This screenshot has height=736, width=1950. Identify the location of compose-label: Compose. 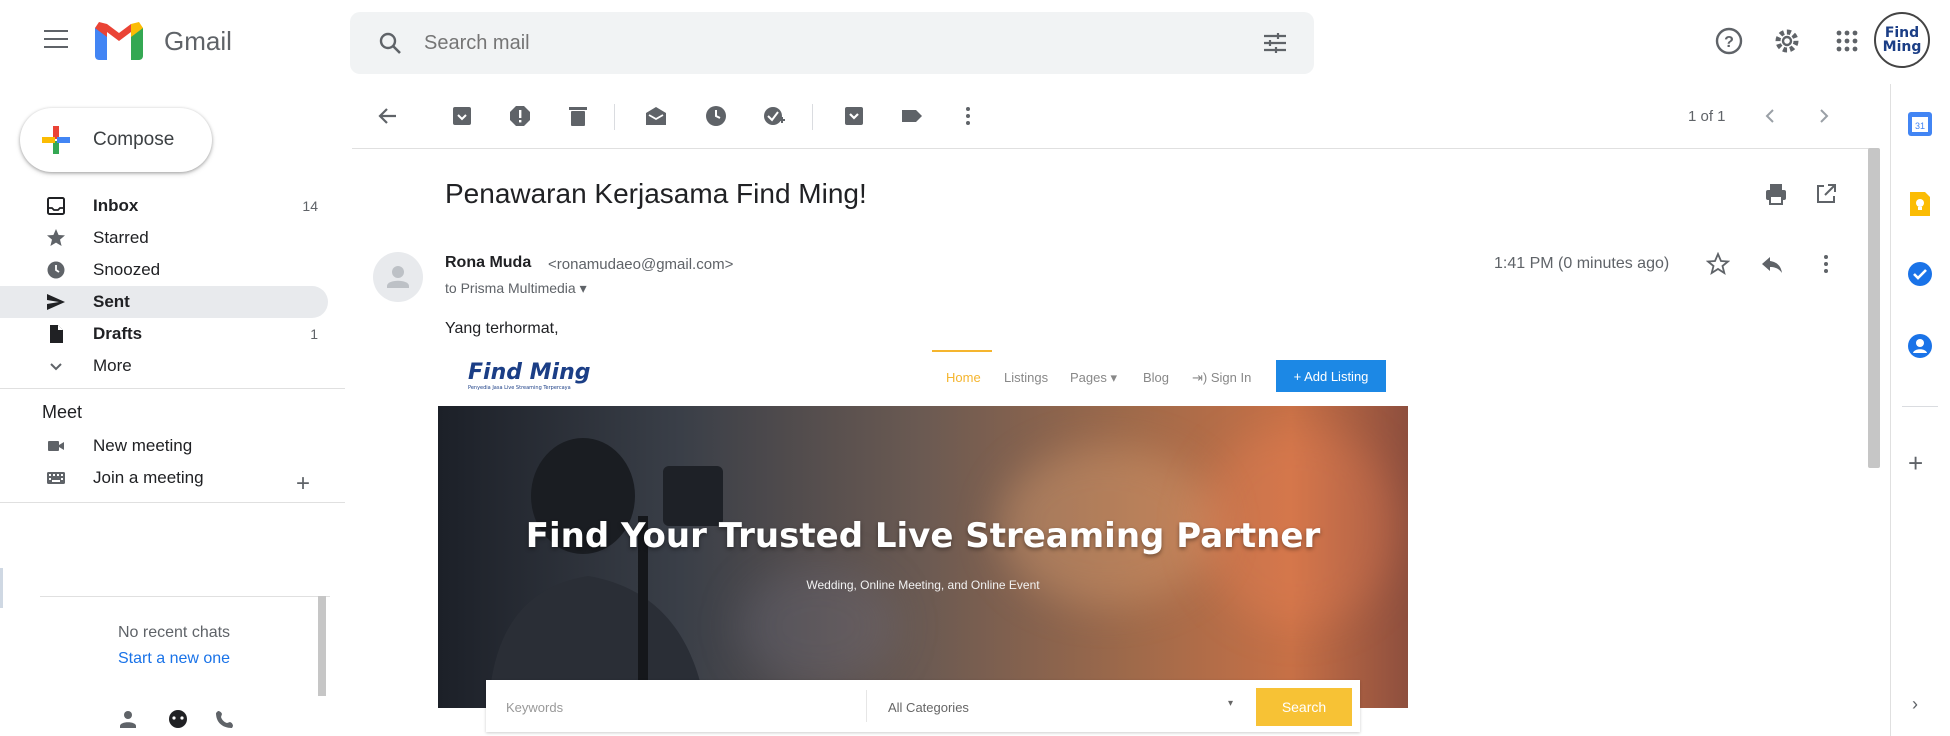
(134, 139).